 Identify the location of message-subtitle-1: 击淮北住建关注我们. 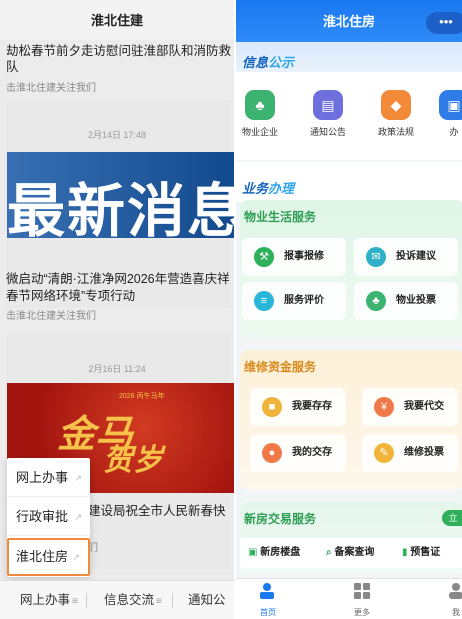
(51, 88).